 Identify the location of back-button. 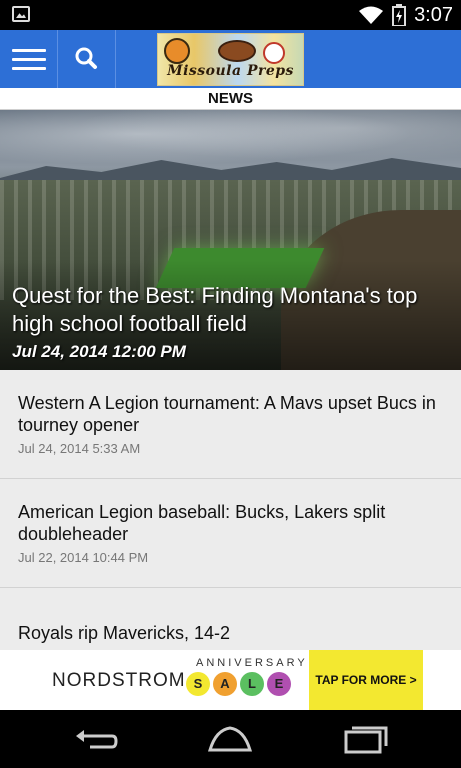
(96, 739).